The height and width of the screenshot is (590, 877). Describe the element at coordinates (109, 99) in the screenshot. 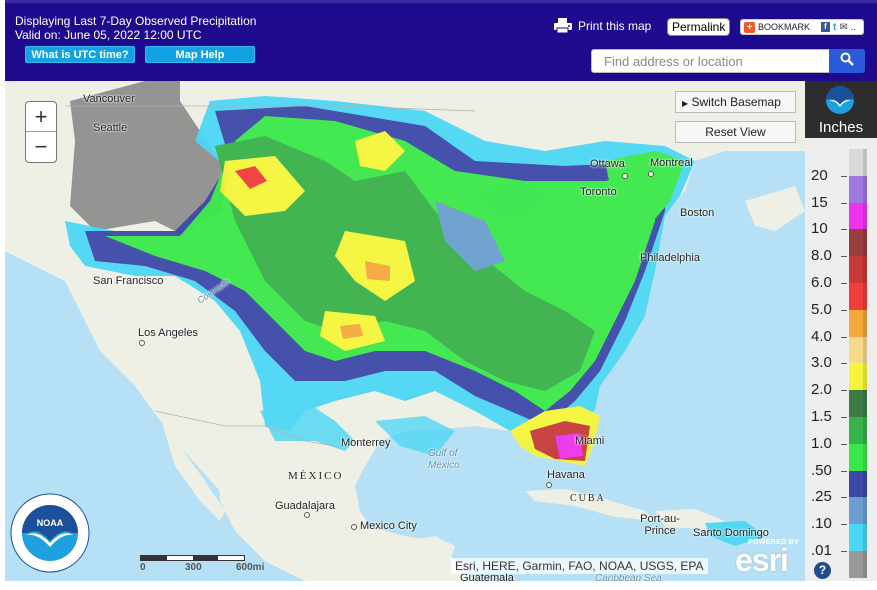

I see `place-label: Vancouver` at that location.